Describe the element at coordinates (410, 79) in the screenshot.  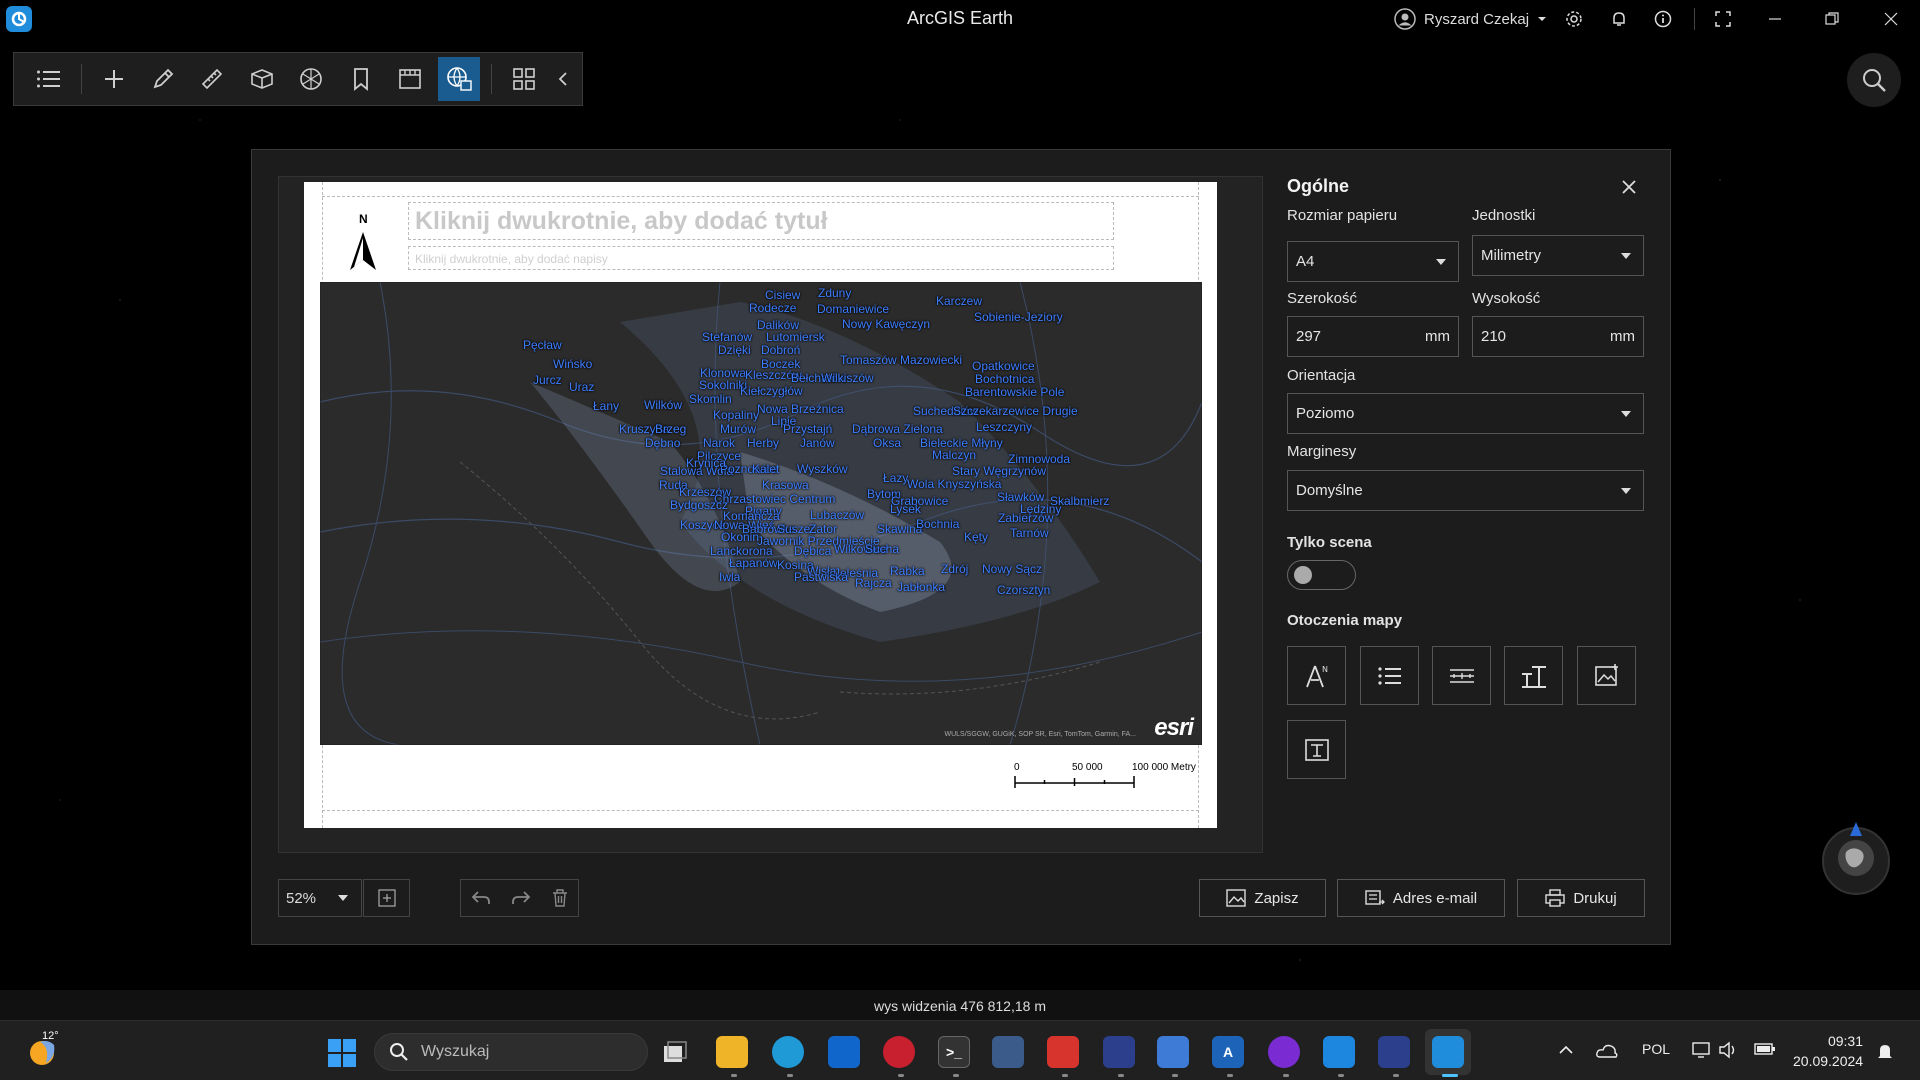
I see `presentation-icon` at that location.